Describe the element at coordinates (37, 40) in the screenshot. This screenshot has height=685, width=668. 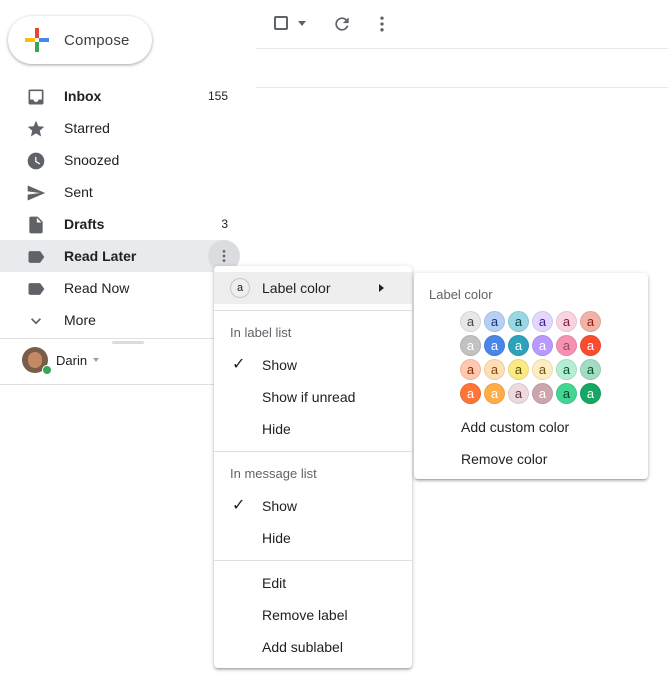
I see `plus-icon` at that location.